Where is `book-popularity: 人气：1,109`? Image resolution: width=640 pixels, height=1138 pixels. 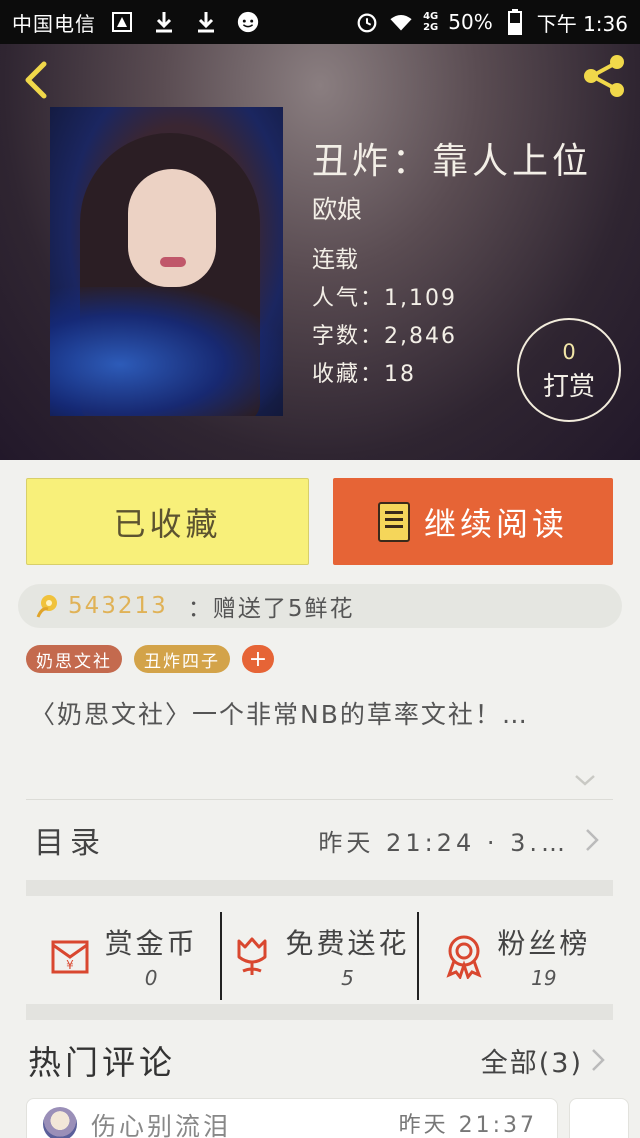 book-popularity: 人气：1,109 is located at coordinates (384, 298).